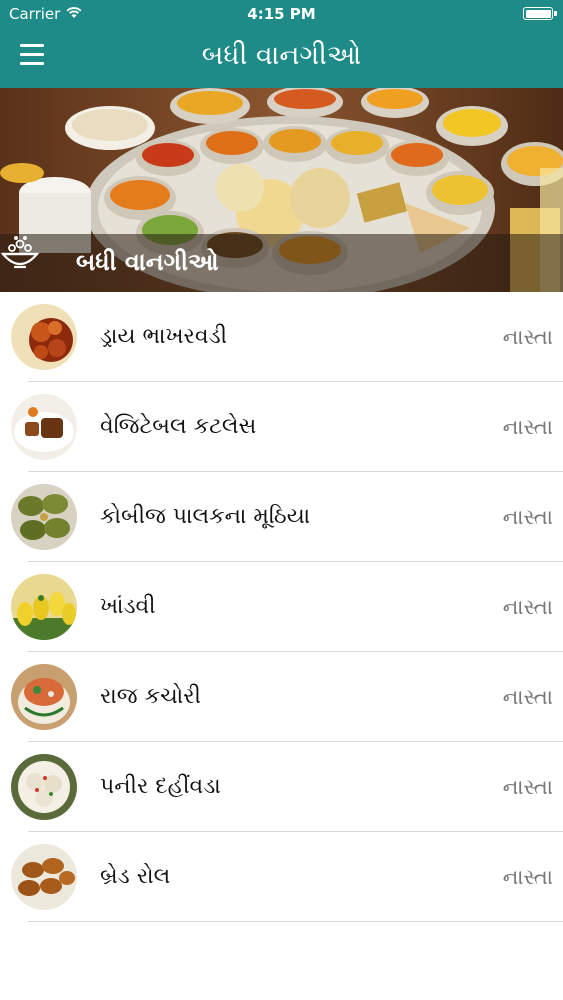 This screenshot has width=563, height=1000. I want to click on recipe-list-item: બ્રેડ રોલ નાસ્તા, so click(281, 877).